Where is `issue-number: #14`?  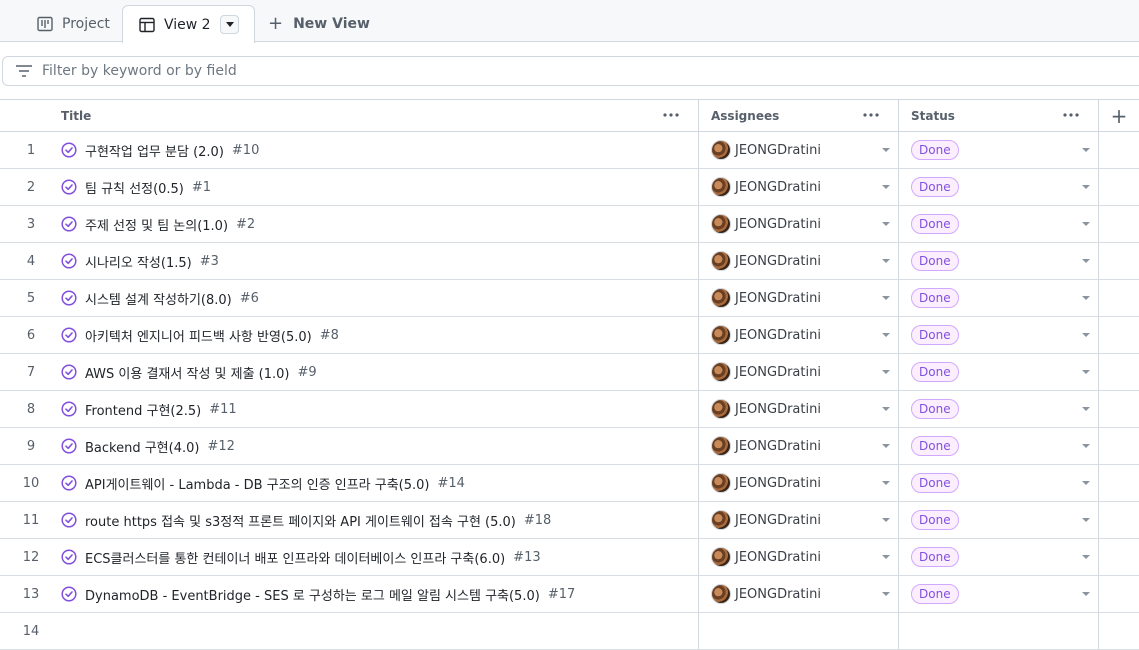 issue-number: #14 is located at coordinates (451, 483).